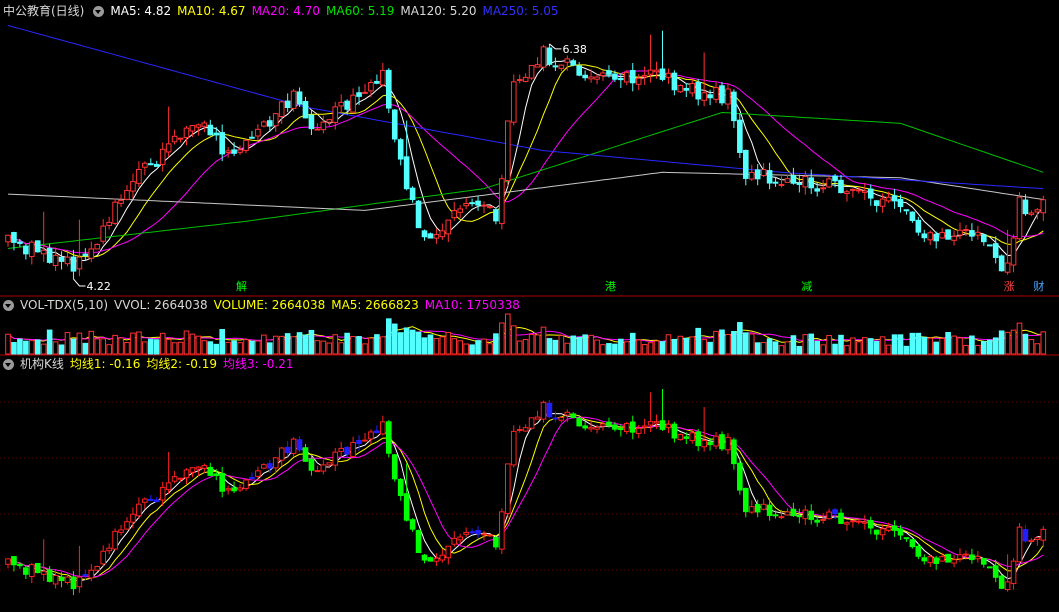 This screenshot has height=612, width=1059. Describe the element at coordinates (1038, 287) in the screenshot. I see `event-marker-finance: 财` at that location.